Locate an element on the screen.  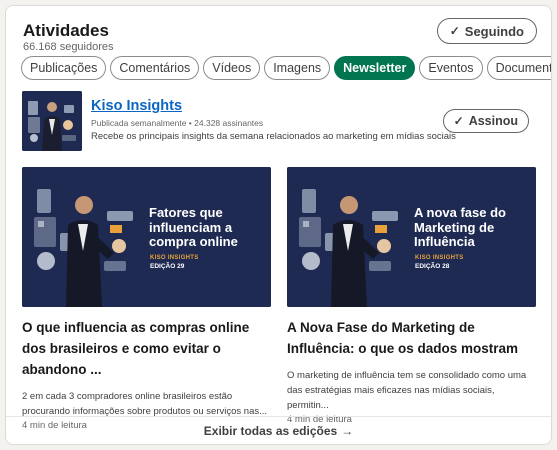
tab-videos: Vídeos is located at coordinates (232, 68).